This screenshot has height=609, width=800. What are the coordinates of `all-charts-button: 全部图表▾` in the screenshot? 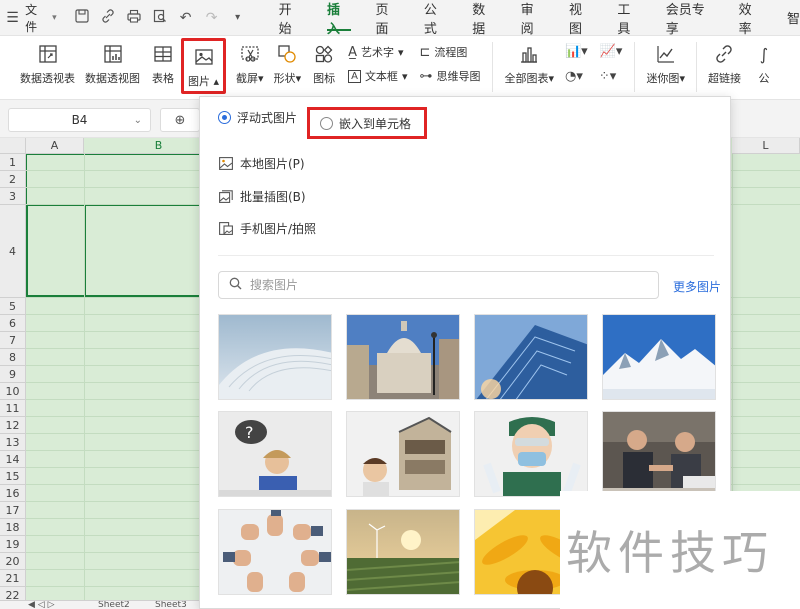 It's located at (529, 64).